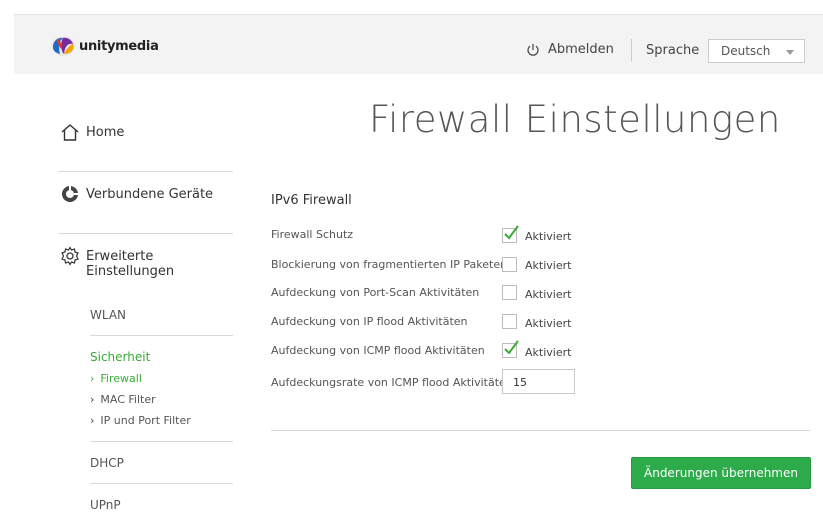  What do you see at coordinates (130, 264) in the screenshot?
I see `sidebar-item-label: Erweiterte Einstellungen` at bounding box center [130, 264].